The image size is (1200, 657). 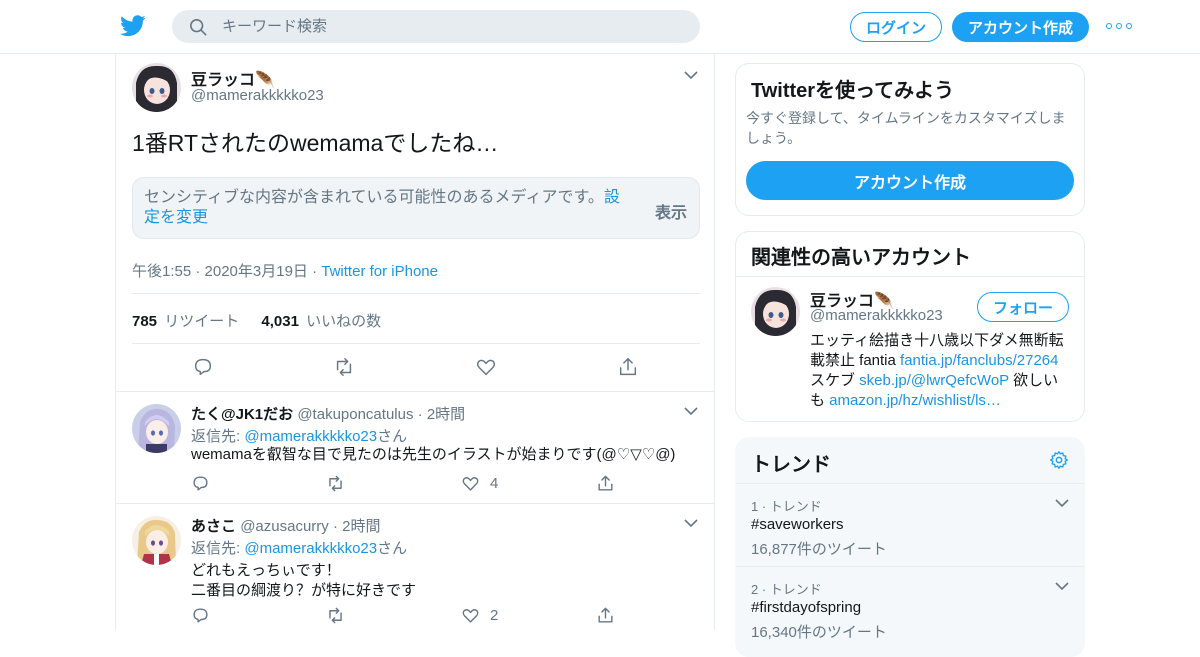 I want to click on reply-text: wemamaを叡智な目で見たのは先生のイラストが始まりです(@♡▽♡@), so click(x=433, y=454).